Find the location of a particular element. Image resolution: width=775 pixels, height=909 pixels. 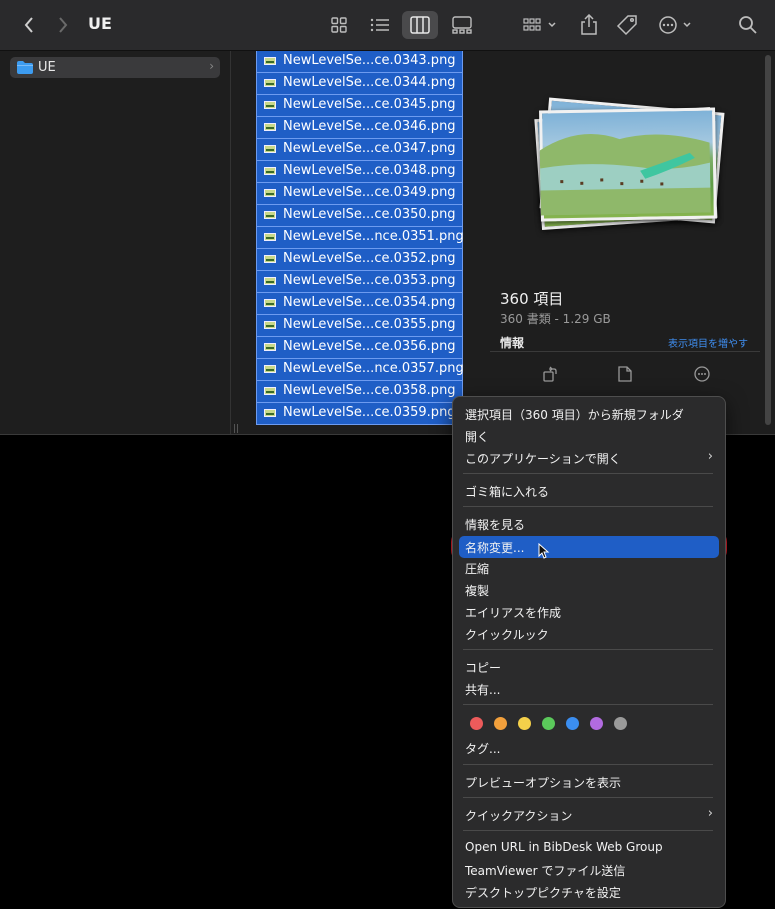

search-icon is located at coordinates (748, 25).